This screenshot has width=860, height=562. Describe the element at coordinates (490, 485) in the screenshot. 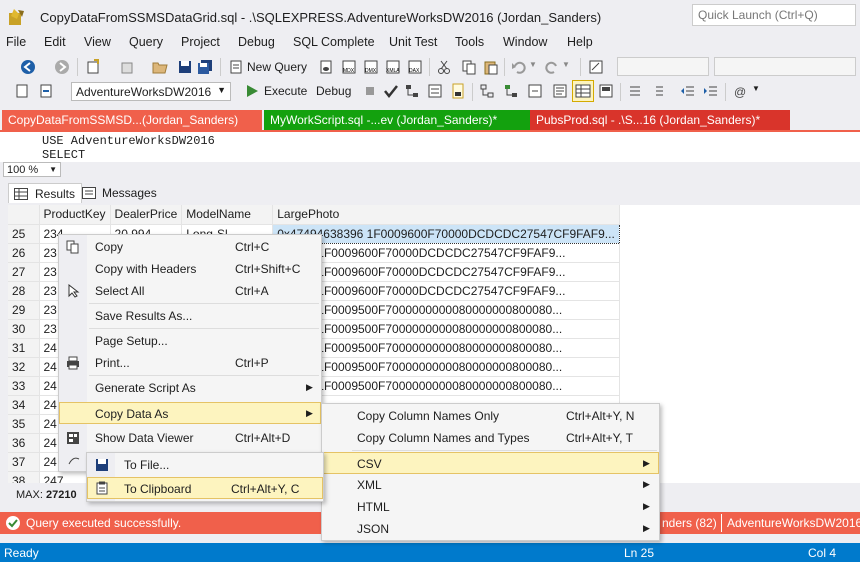

I see `menu-item-xml: XML ▶` at that location.